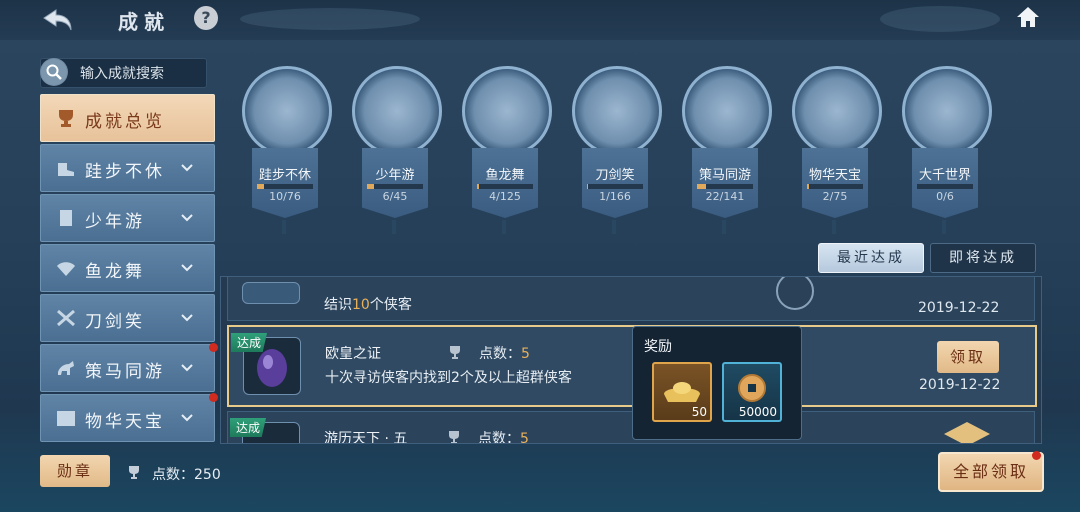  What do you see at coordinates (837, 111) in the screenshot?
I see `treasure-chest-icon` at bounding box center [837, 111].